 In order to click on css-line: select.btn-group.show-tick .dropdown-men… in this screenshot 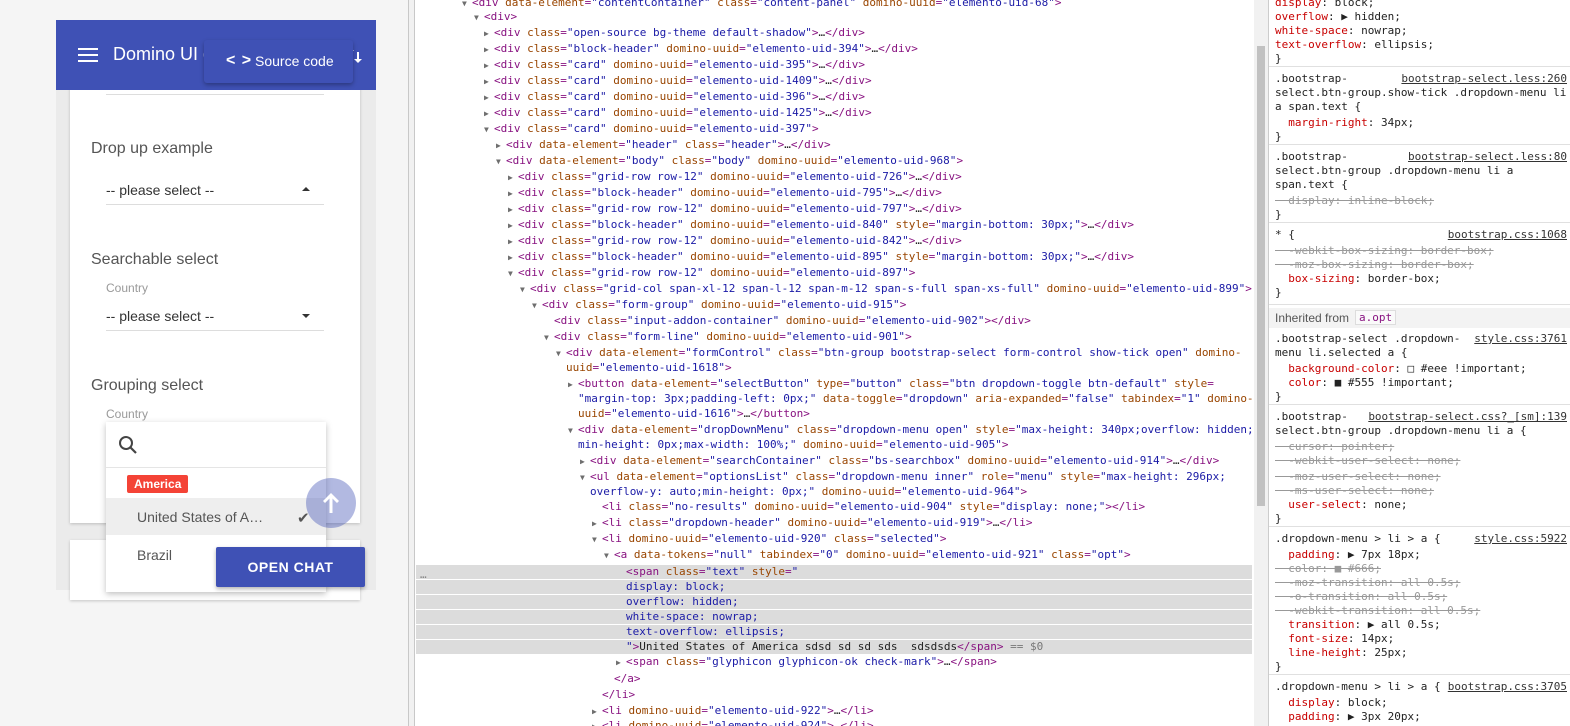, I will do `click(1422, 93)`.